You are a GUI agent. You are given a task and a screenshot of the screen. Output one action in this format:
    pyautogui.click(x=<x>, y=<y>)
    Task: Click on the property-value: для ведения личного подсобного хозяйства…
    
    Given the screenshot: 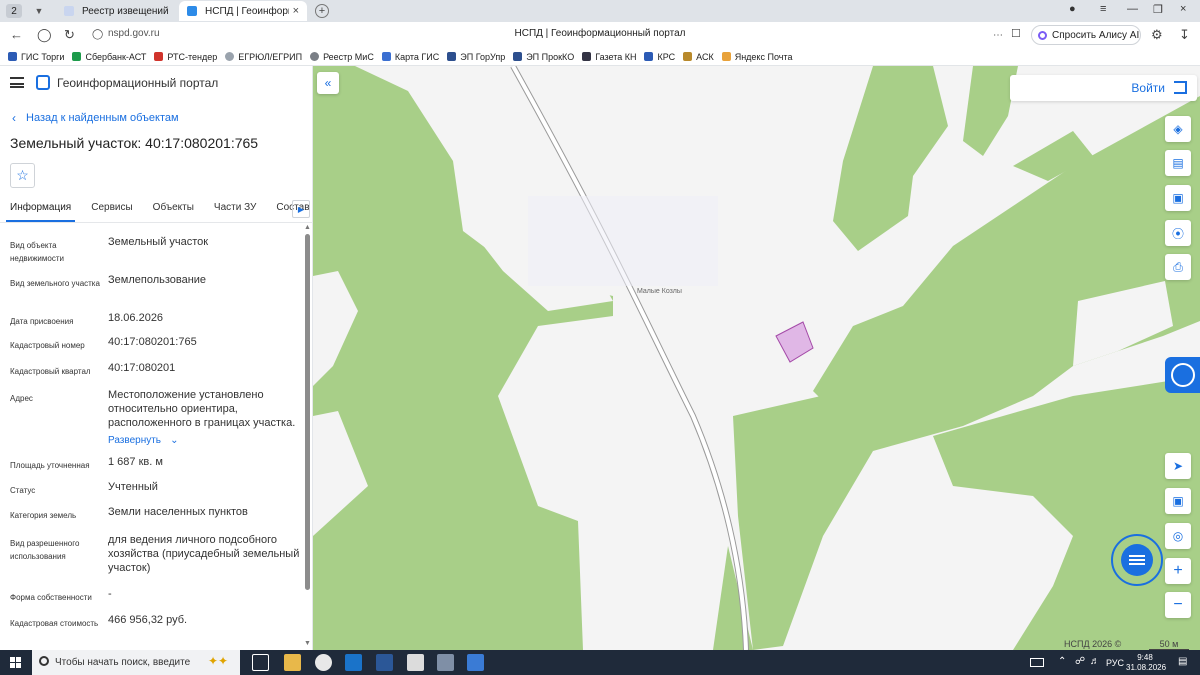 What is the action you would take?
    pyautogui.click(x=204, y=554)
    